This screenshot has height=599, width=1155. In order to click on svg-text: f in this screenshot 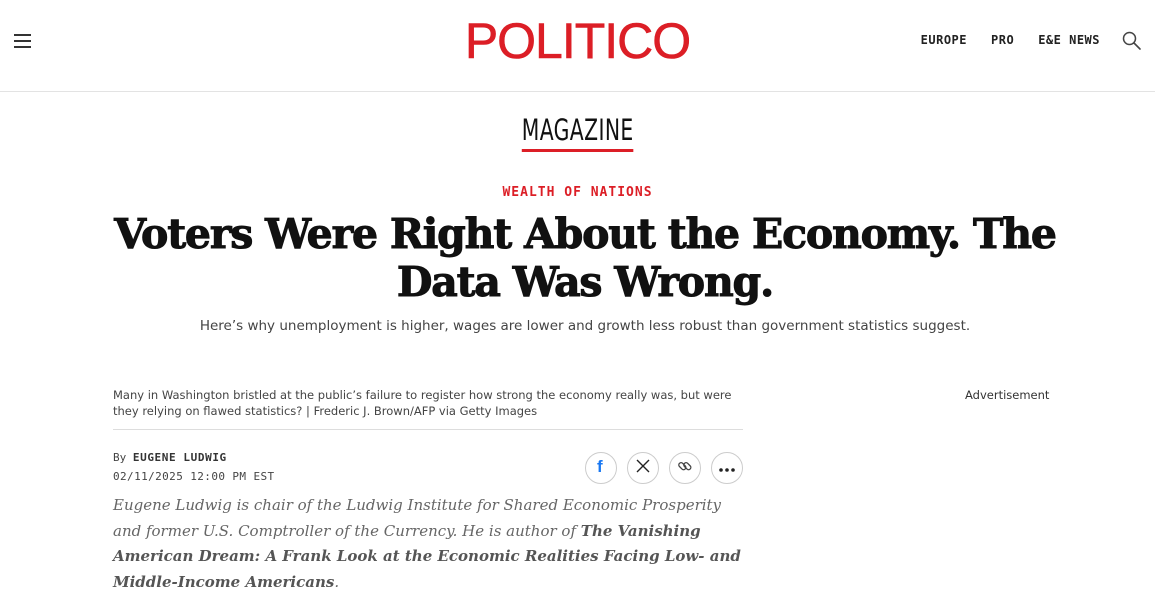, I will do `click(600, 466)`.